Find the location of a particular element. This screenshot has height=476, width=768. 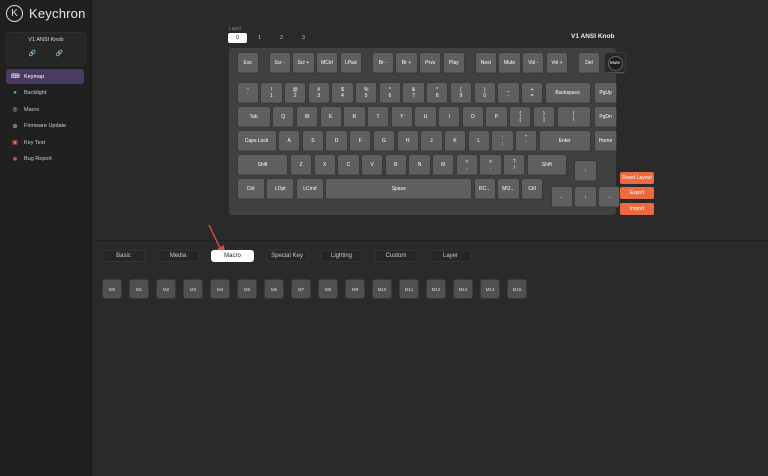

key: Enter is located at coordinates (564, 141).